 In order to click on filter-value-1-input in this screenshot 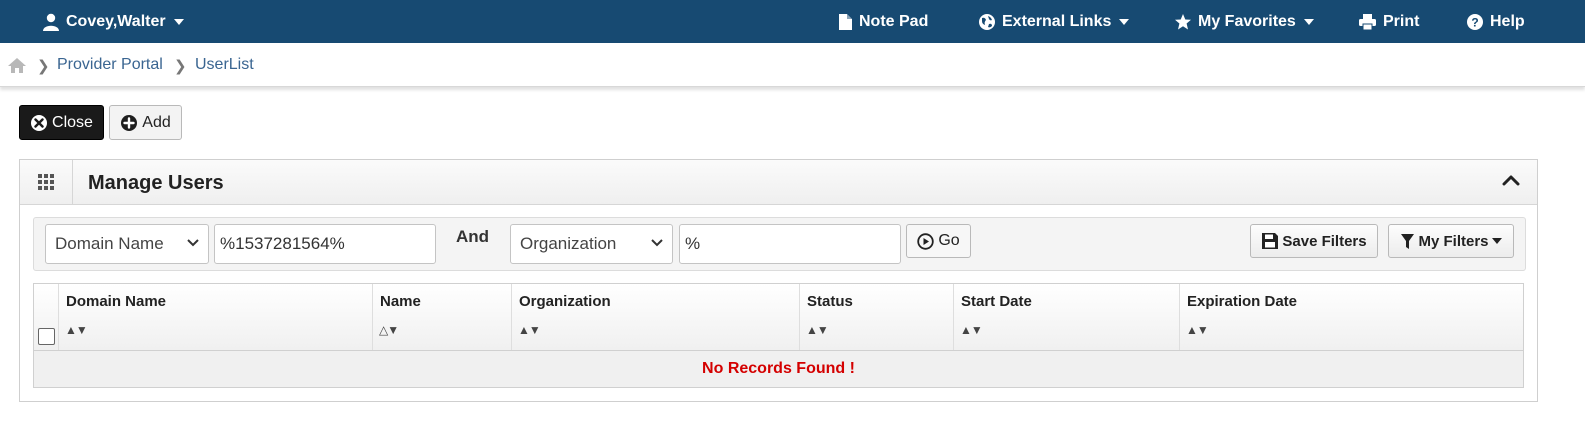, I will do `click(325, 244)`.